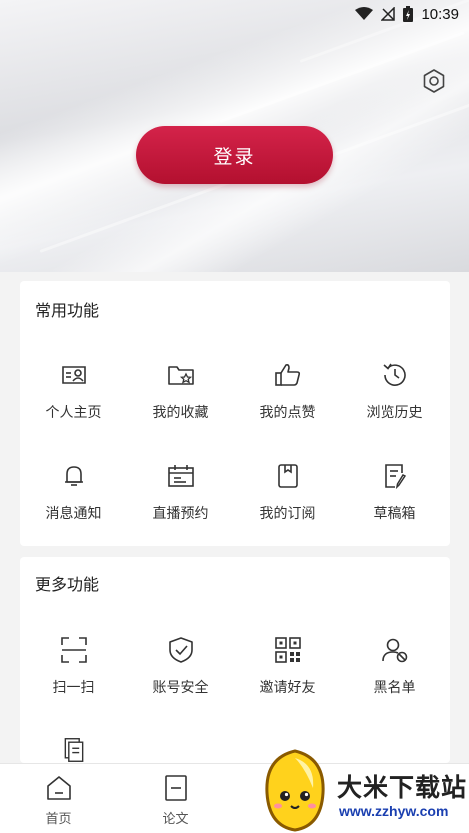  Describe the element at coordinates (402, 787) in the screenshot. I see `watermark-title: 大米下载站` at that location.